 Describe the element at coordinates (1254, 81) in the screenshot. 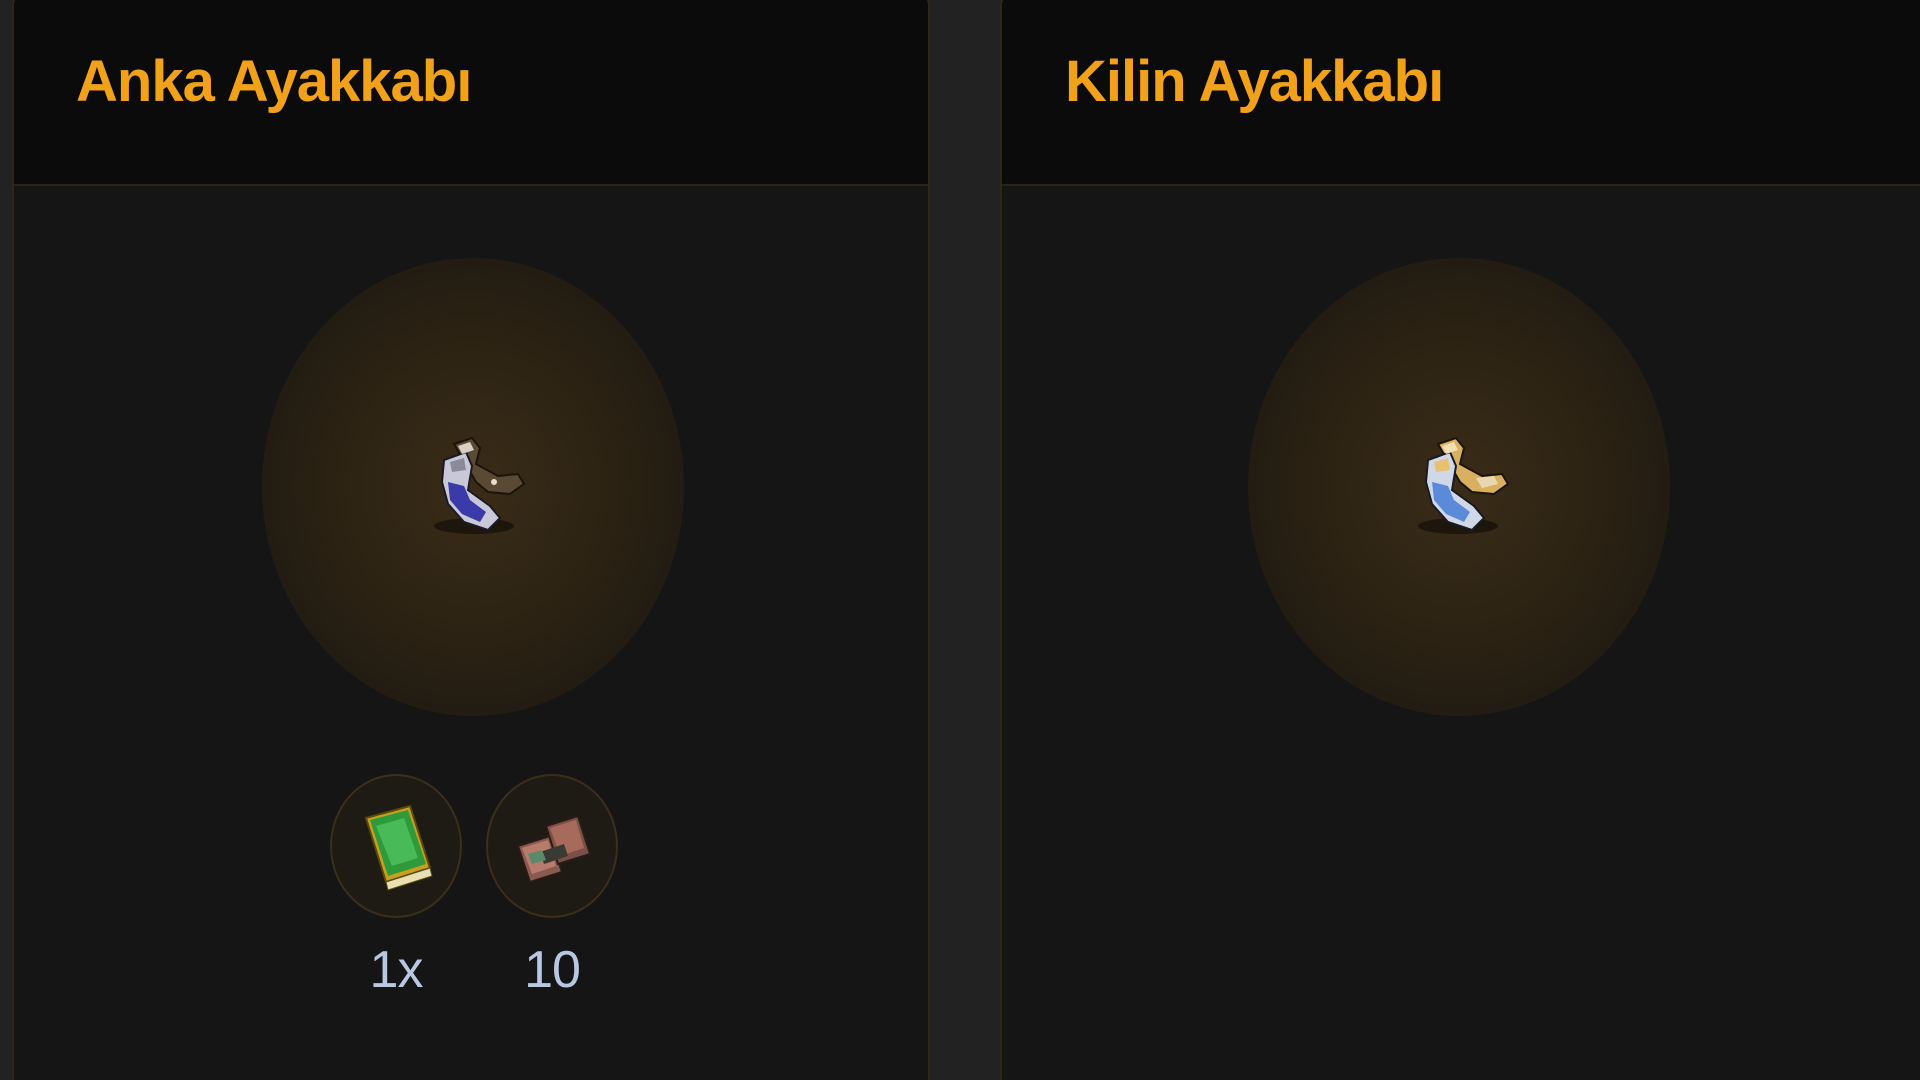

I see `card-title: Kilin Ayakkabı` at that location.